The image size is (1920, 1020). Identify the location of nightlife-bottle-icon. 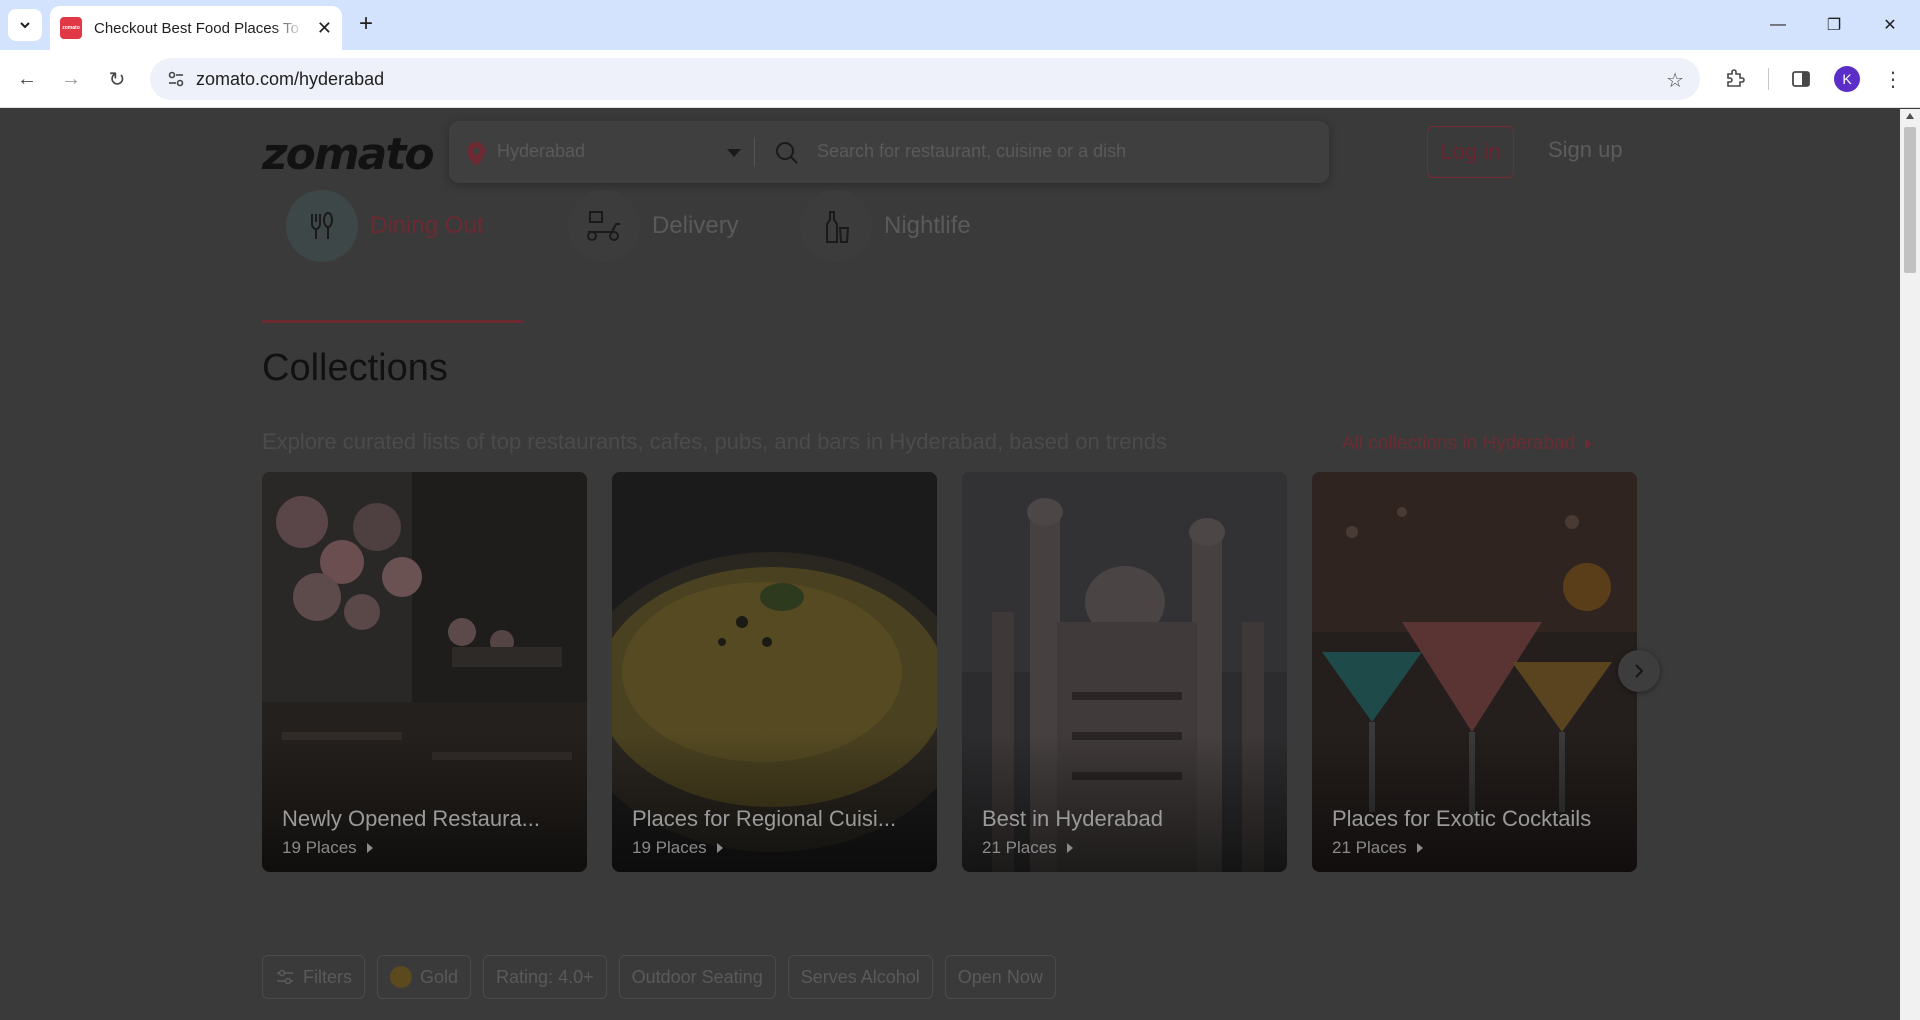
(836, 226).